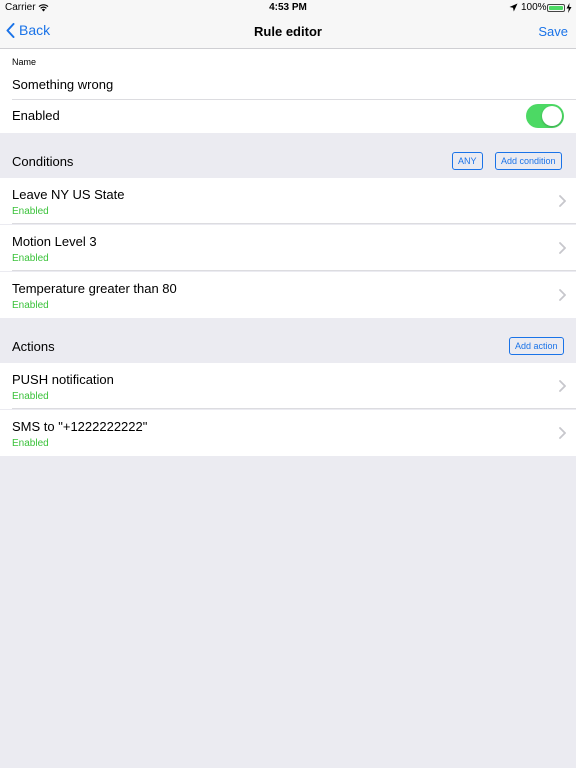 This screenshot has height=768, width=576. Describe the element at coordinates (288, 248) in the screenshot. I see `condition-row: Motion Level 3 Enabled` at that location.